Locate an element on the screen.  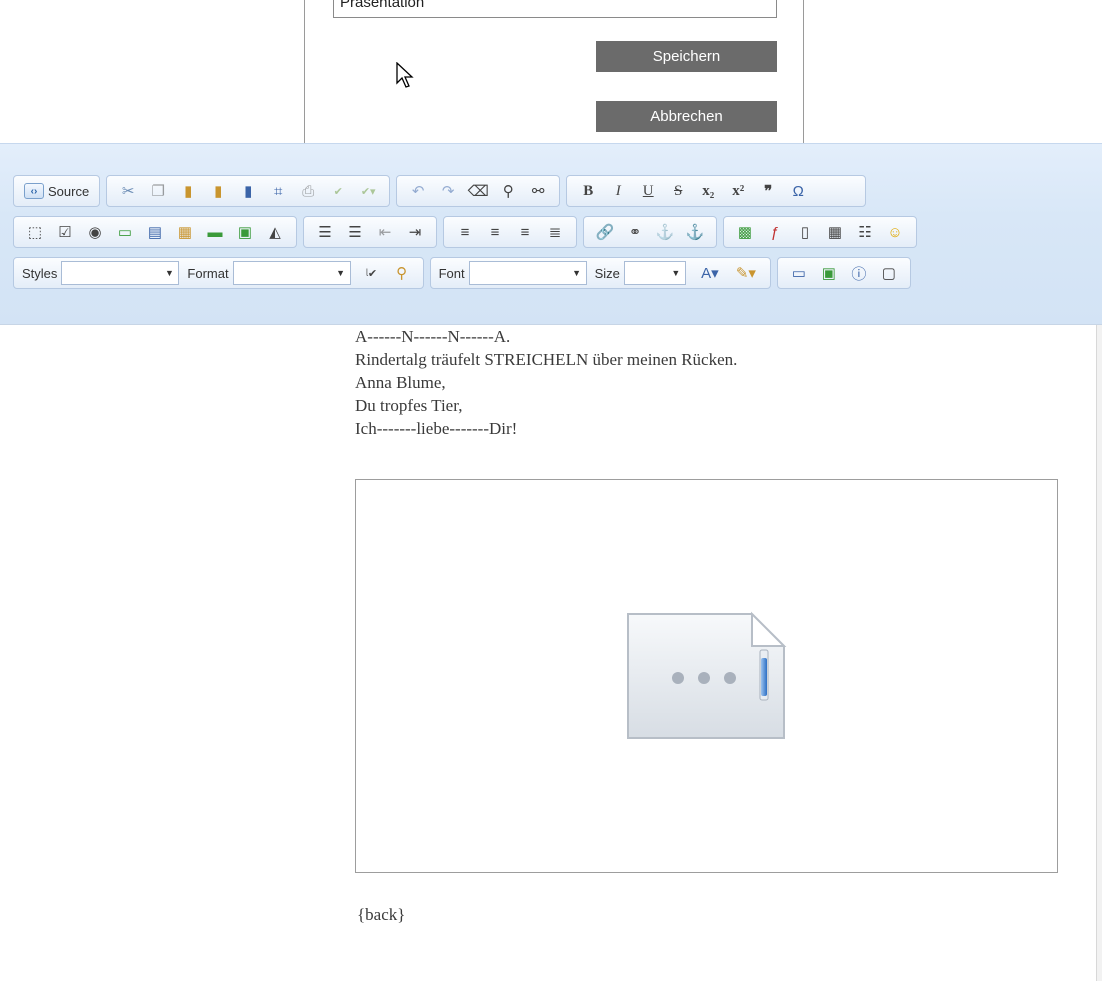
links-group: 🔗 ⚭ ⚓ ⚓ is located at coordinates (650, 232).